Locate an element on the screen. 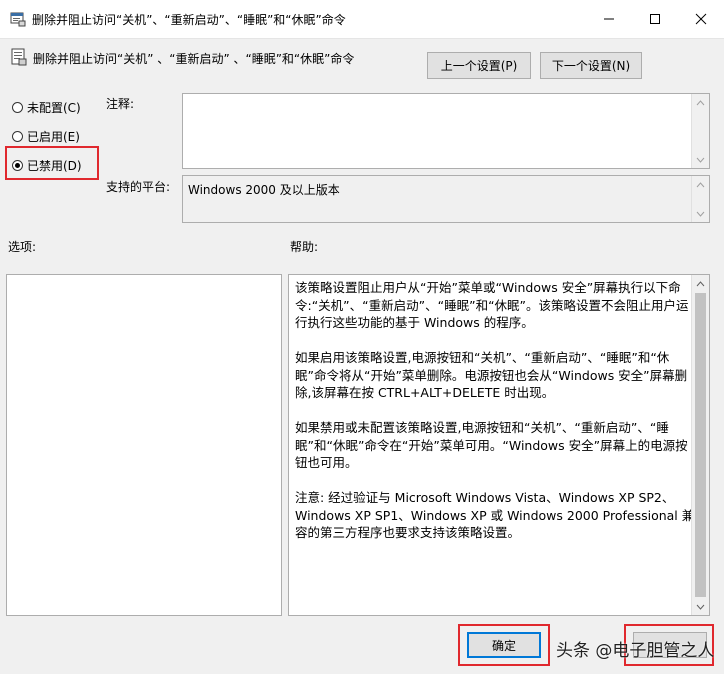 Image resolution: width=724 pixels, height=674 pixels. next-setting-button: 下一个设置(N) is located at coordinates (591, 65).